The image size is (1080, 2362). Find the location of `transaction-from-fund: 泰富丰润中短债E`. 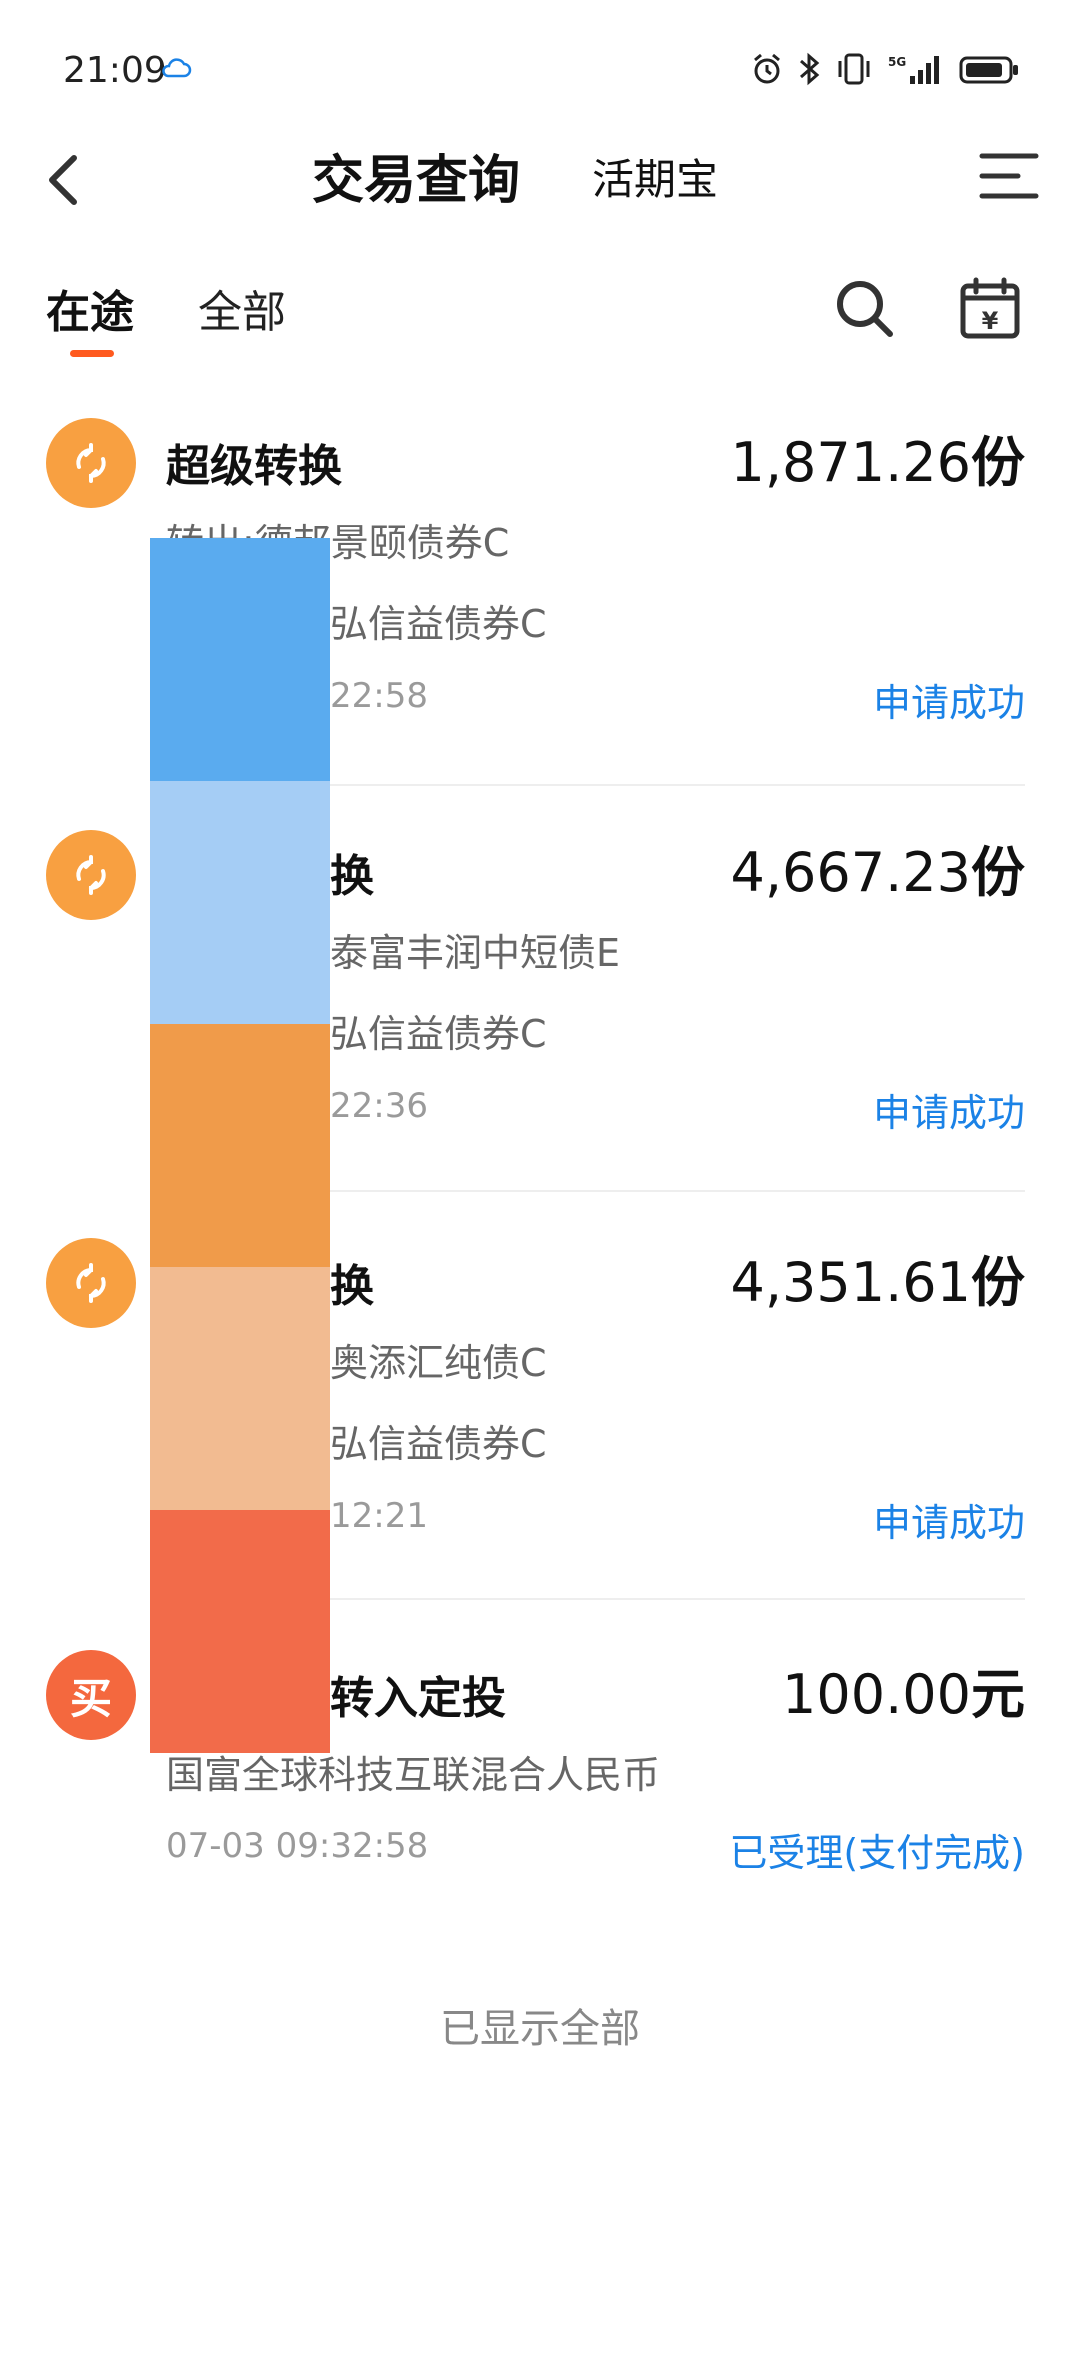

transaction-from-fund: 泰富丰润中短债E is located at coordinates (475, 953).